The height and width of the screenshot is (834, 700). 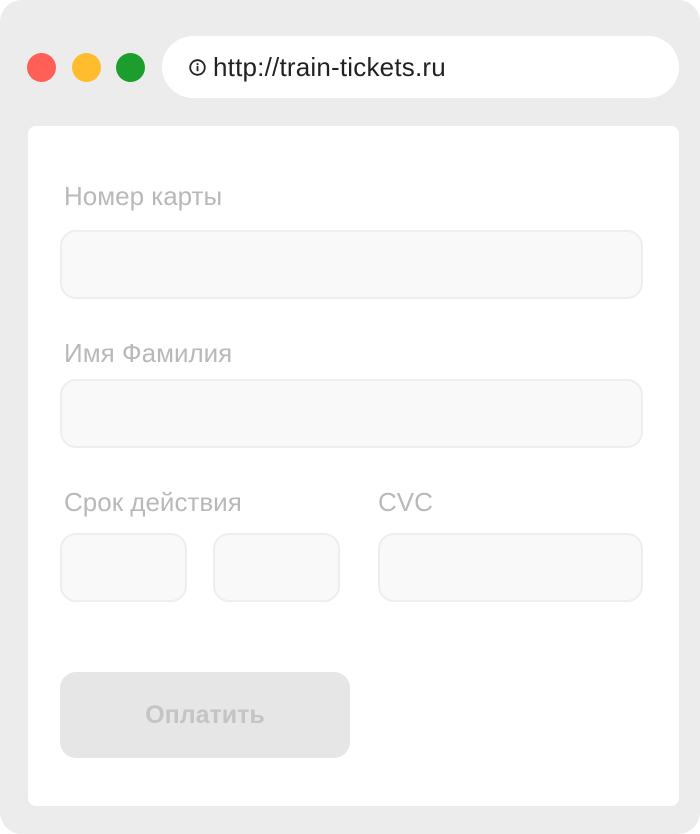 I want to click on address-bar: http://train-tickets.ru, so click(x=420, y=67).